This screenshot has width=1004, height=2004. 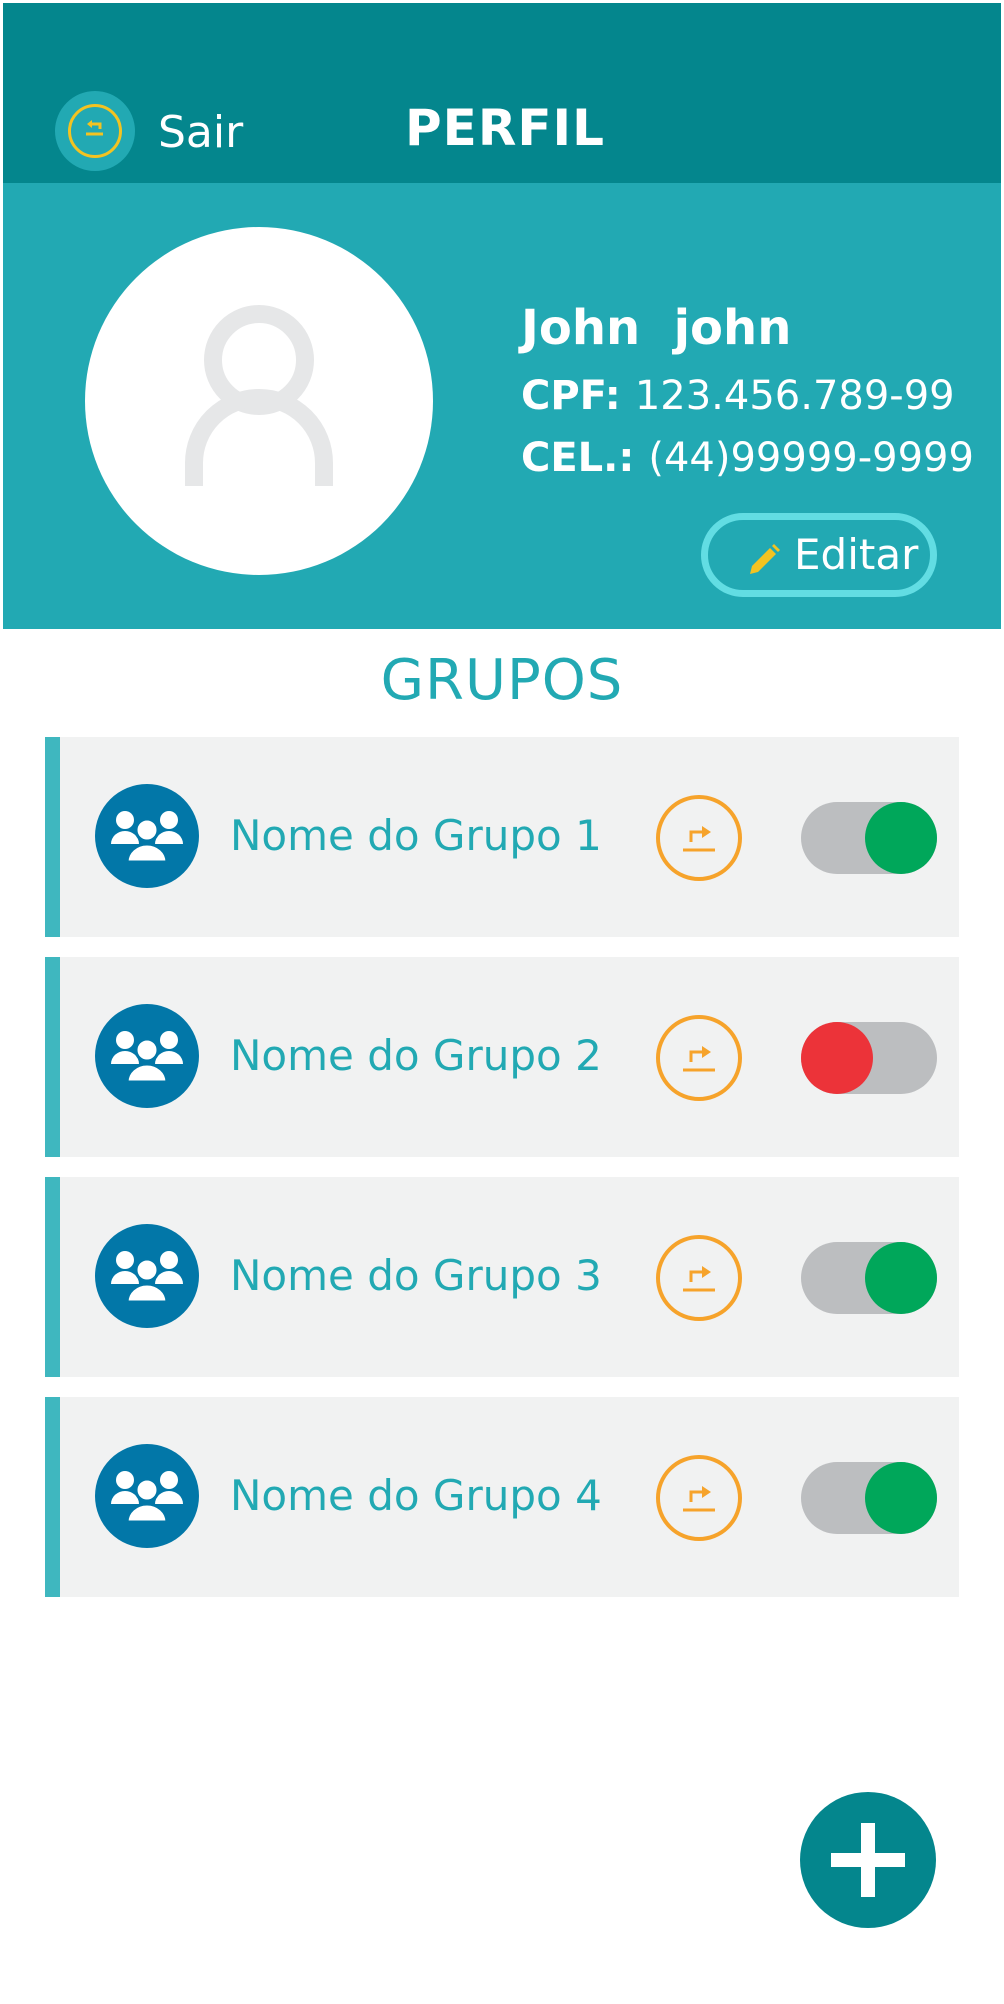 What do you see at coordinates (502, 680) in the screenshot?
I see `groups-title: GRUPOS` at bounding box center [502, 680].